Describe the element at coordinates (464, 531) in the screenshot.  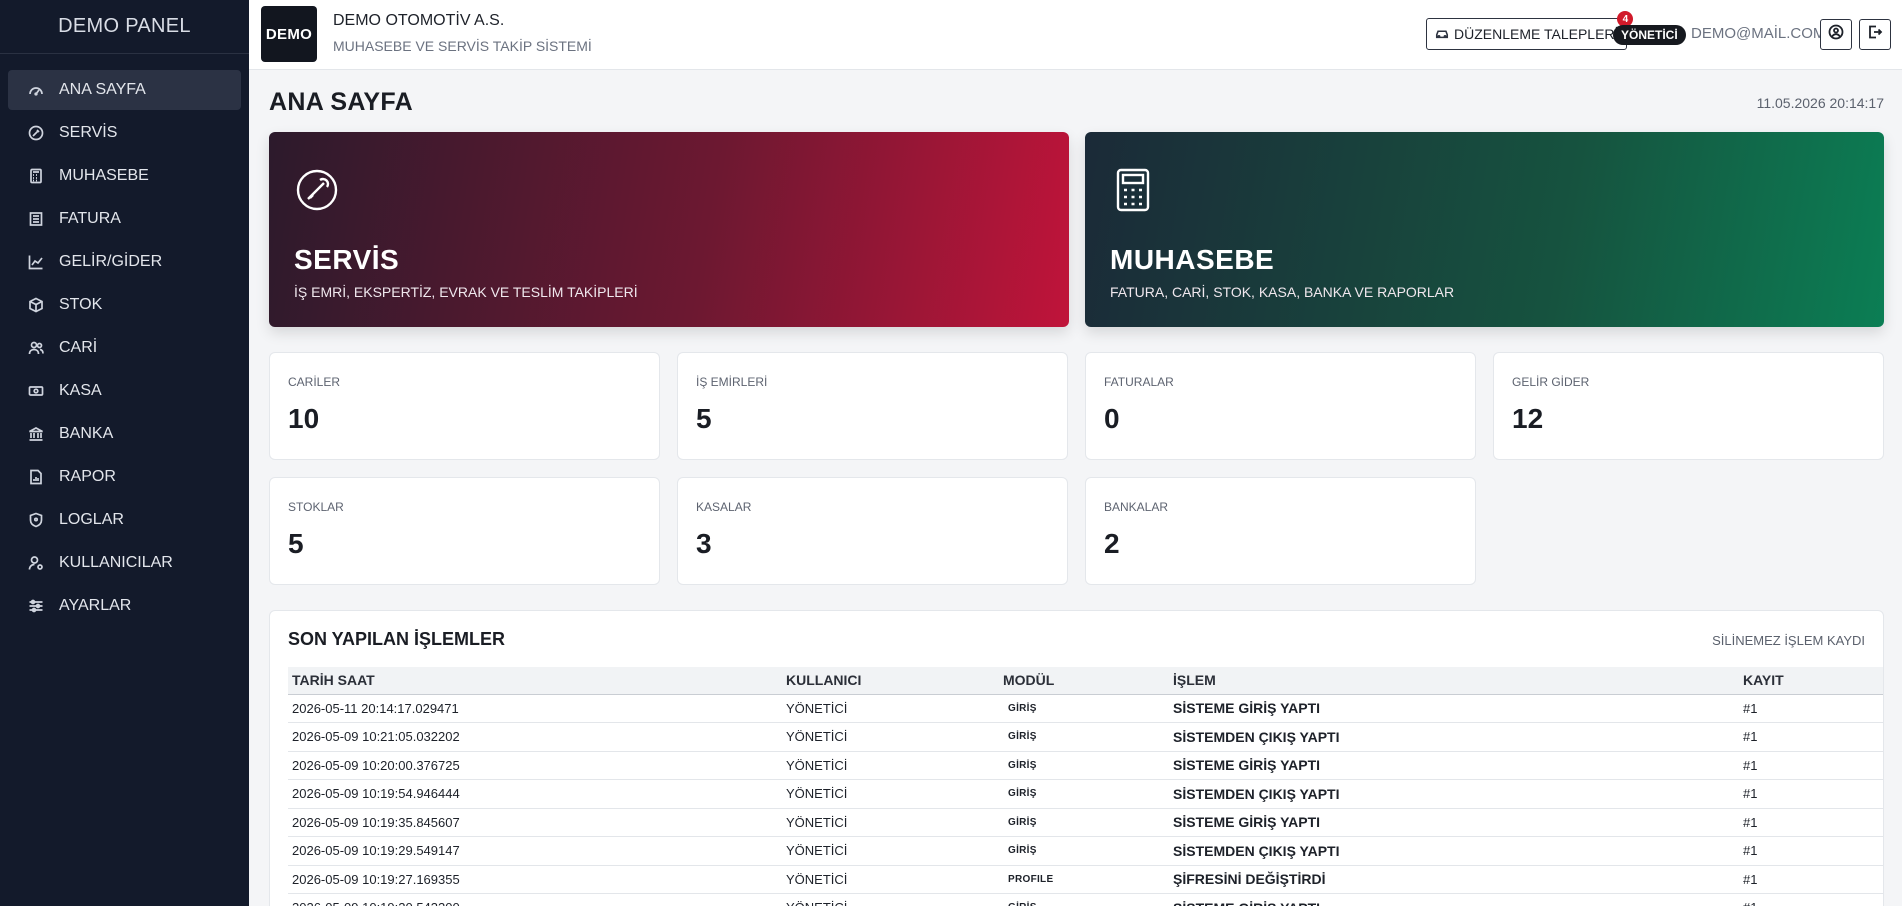
I see `stat-card-stoklar: STOKLAR 5` at that location.